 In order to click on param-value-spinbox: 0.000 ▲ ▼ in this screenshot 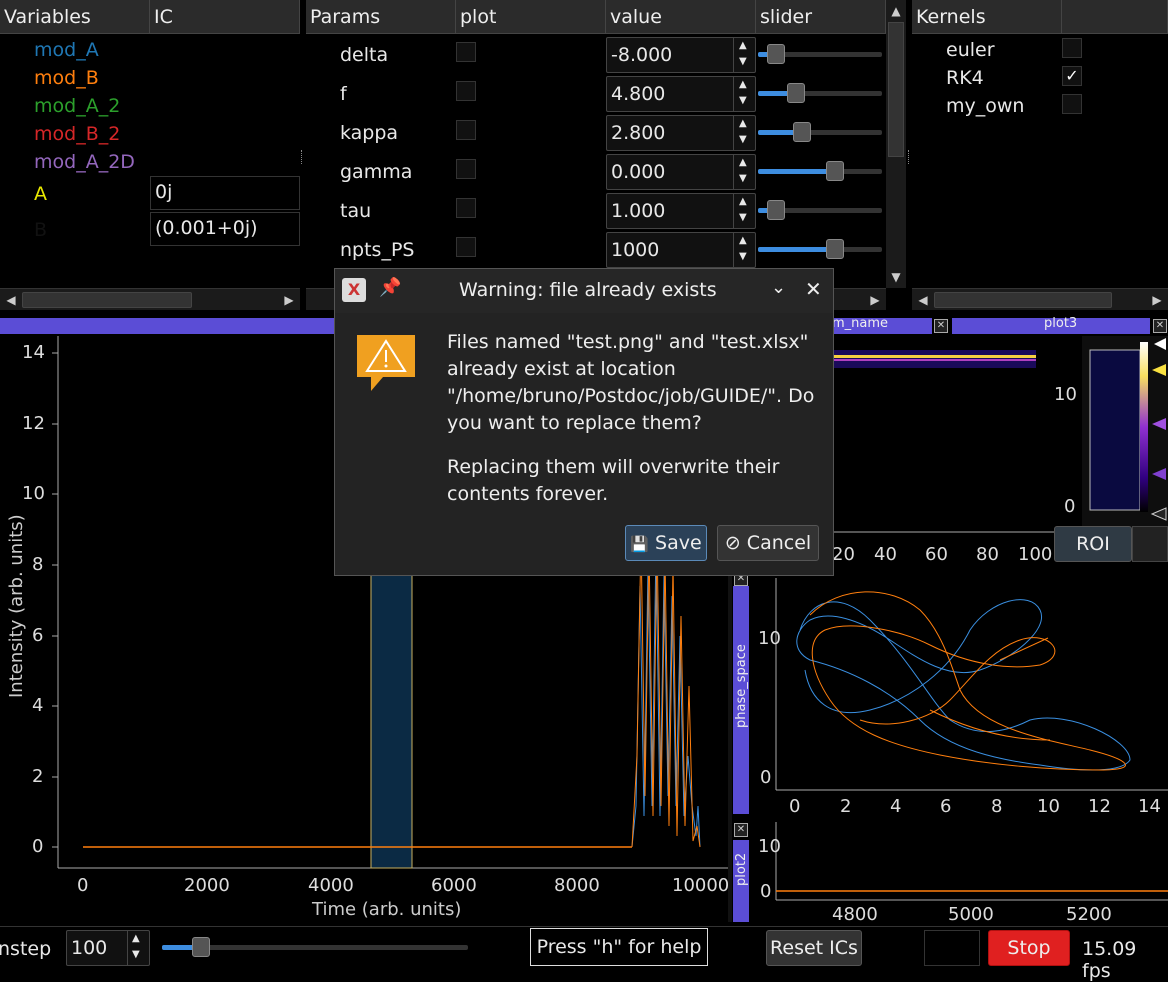, I will do `click(681, 172)`.